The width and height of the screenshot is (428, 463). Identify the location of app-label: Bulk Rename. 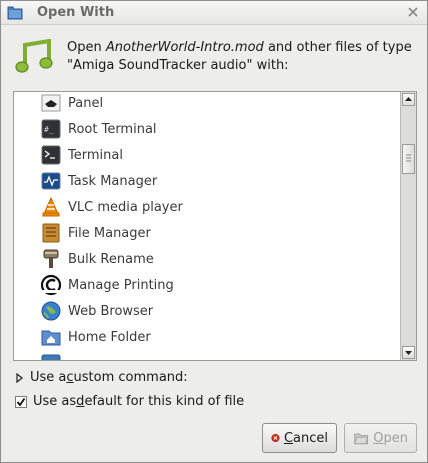
(111, 259).